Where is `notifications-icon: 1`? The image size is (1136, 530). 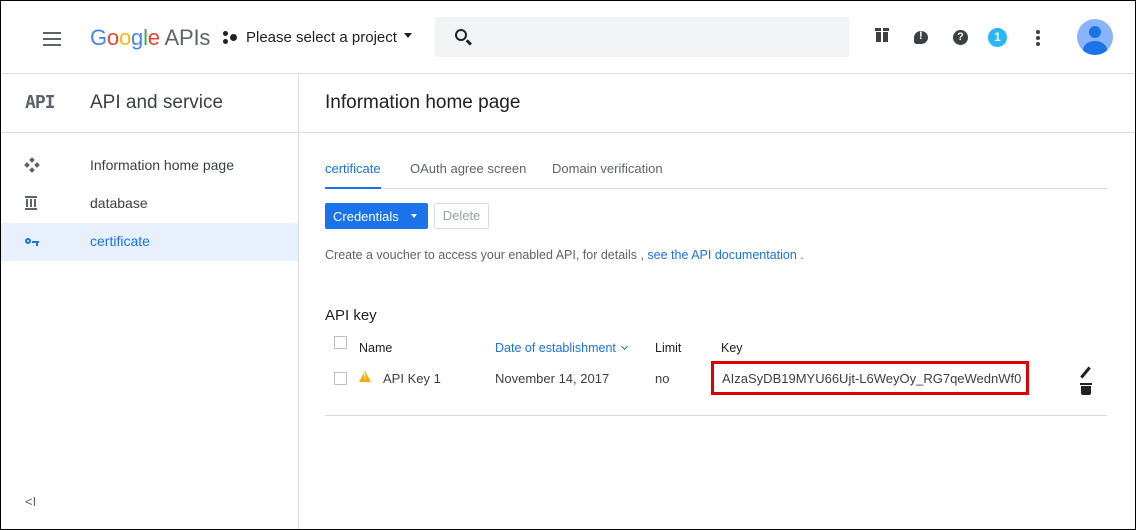
notifications-icon: 1 is located at coordinates (1000, 37).